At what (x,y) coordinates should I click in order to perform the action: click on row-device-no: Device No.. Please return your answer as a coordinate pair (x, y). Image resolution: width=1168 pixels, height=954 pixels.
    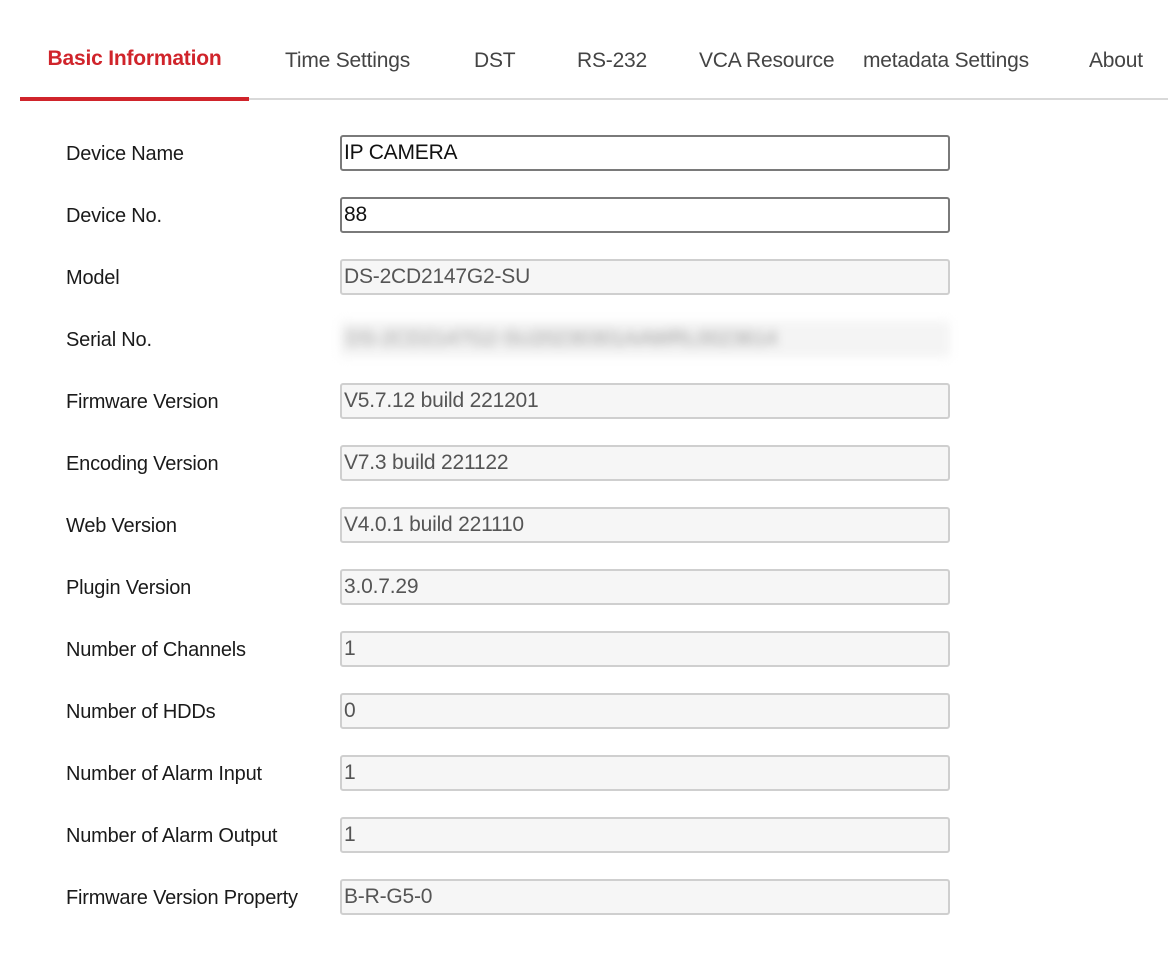
    Looking at the image, I should click on (516, 215).